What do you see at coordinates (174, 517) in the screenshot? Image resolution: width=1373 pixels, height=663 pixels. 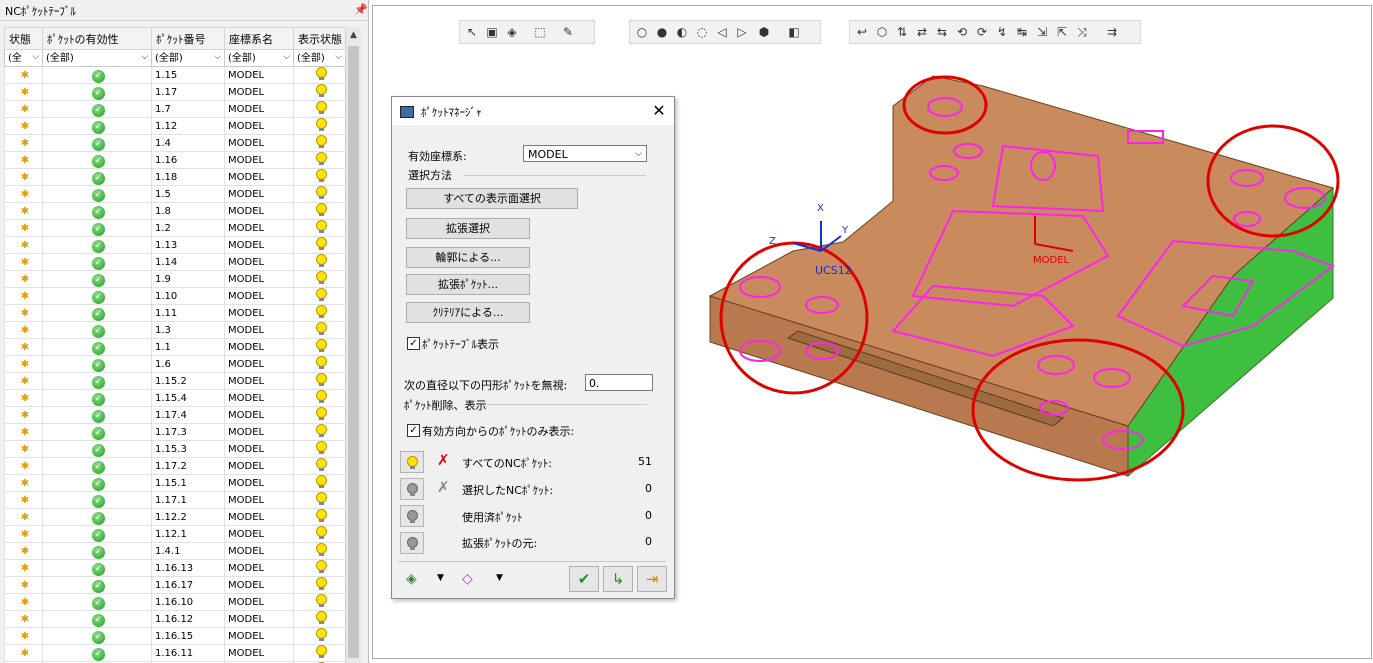 I see `table-row: ✱ ✓ 1.12.2 MODEL` at bounding box center [174, 517].